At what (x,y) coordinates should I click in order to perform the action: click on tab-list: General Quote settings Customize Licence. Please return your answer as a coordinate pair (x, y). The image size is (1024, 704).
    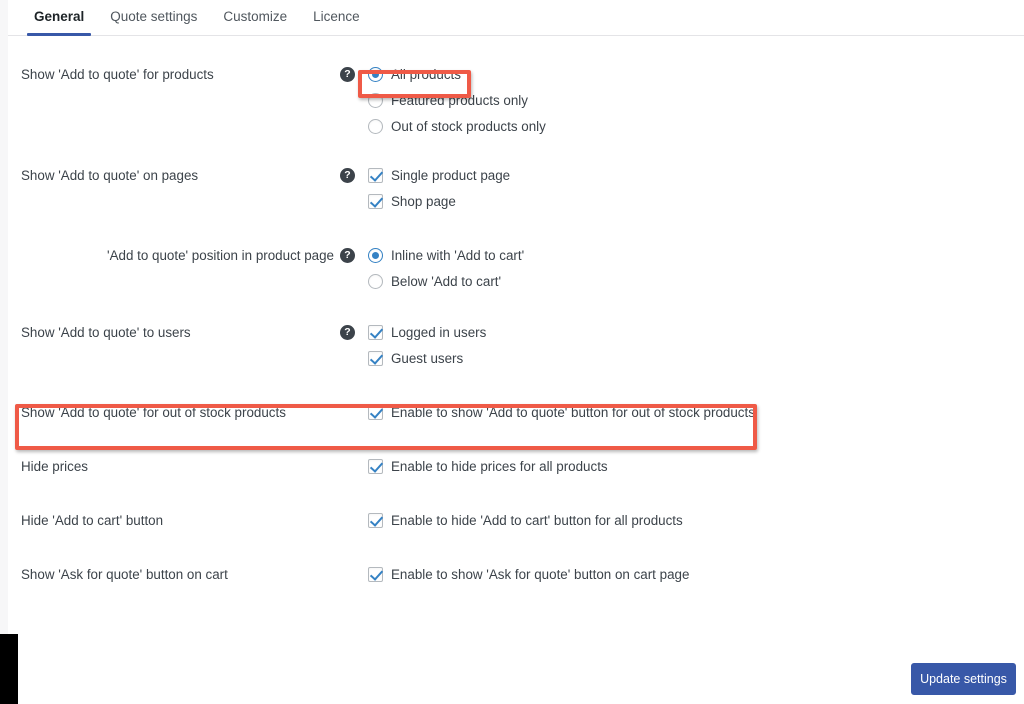
    Looking at the image, I should click on (197, 18).